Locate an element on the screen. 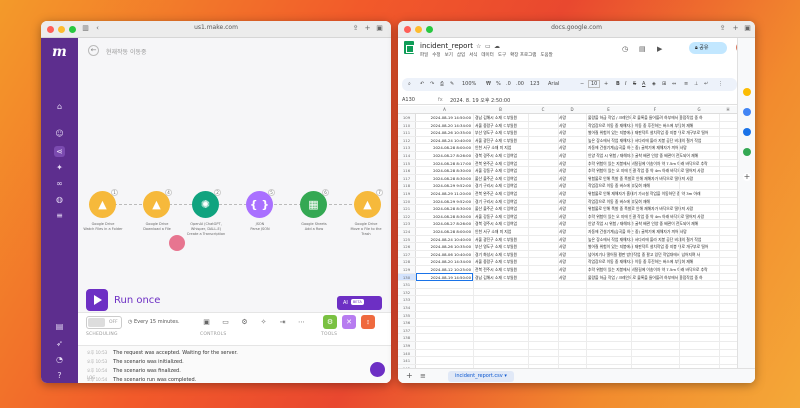 The image size is (800, 408). row-number: 110 is located at coordinates (407, 125).